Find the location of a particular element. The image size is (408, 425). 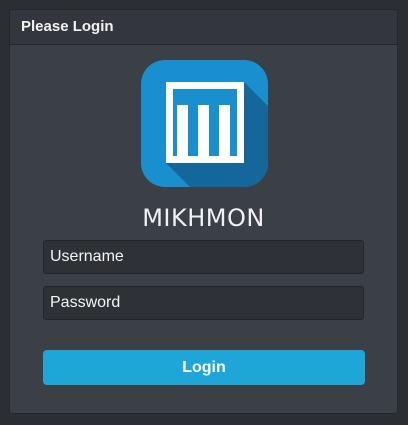

app-name: MIKHMON is located at coordinates (203, 218).